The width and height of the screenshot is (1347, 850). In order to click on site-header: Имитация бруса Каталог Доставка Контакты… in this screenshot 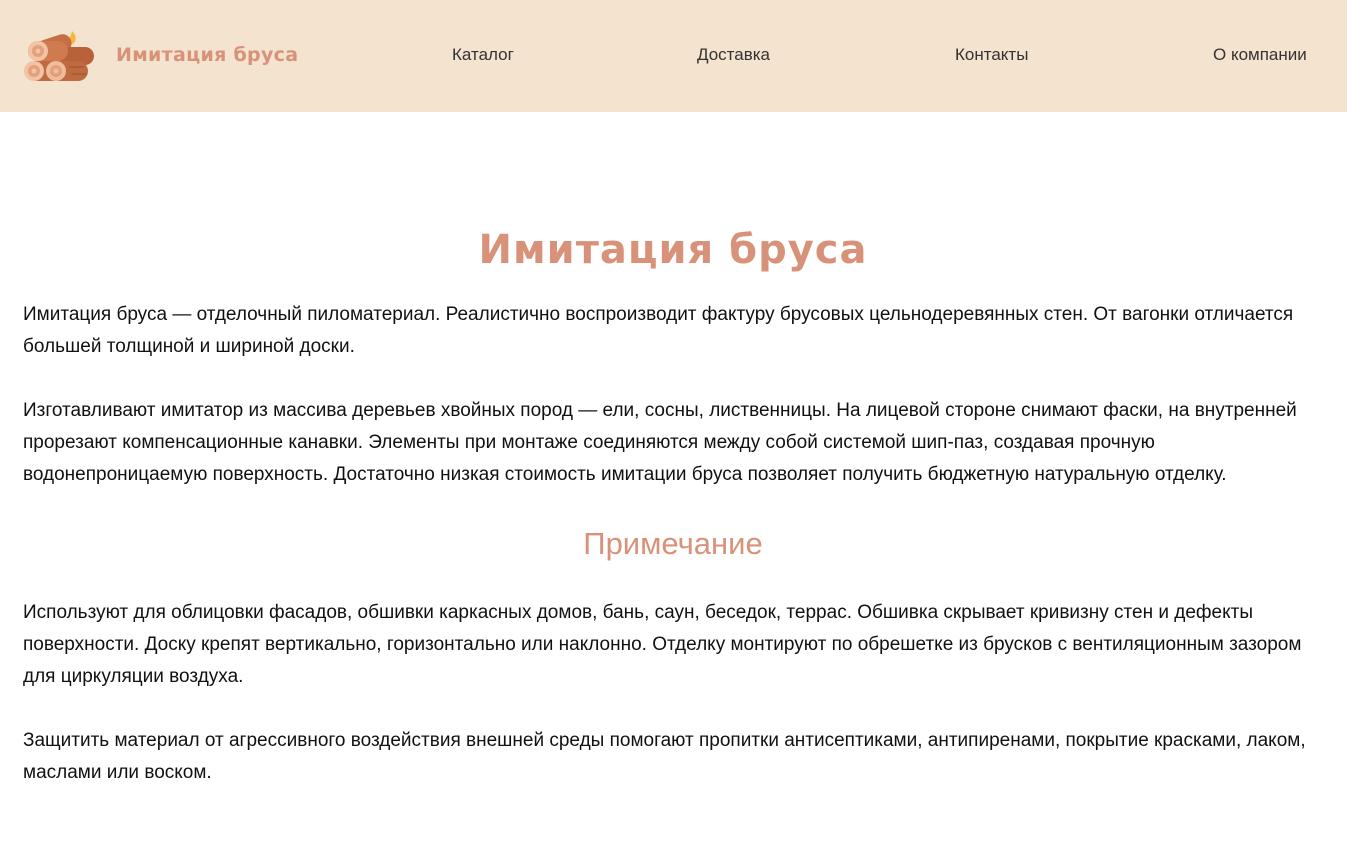, I will do `click(673, 56)`.